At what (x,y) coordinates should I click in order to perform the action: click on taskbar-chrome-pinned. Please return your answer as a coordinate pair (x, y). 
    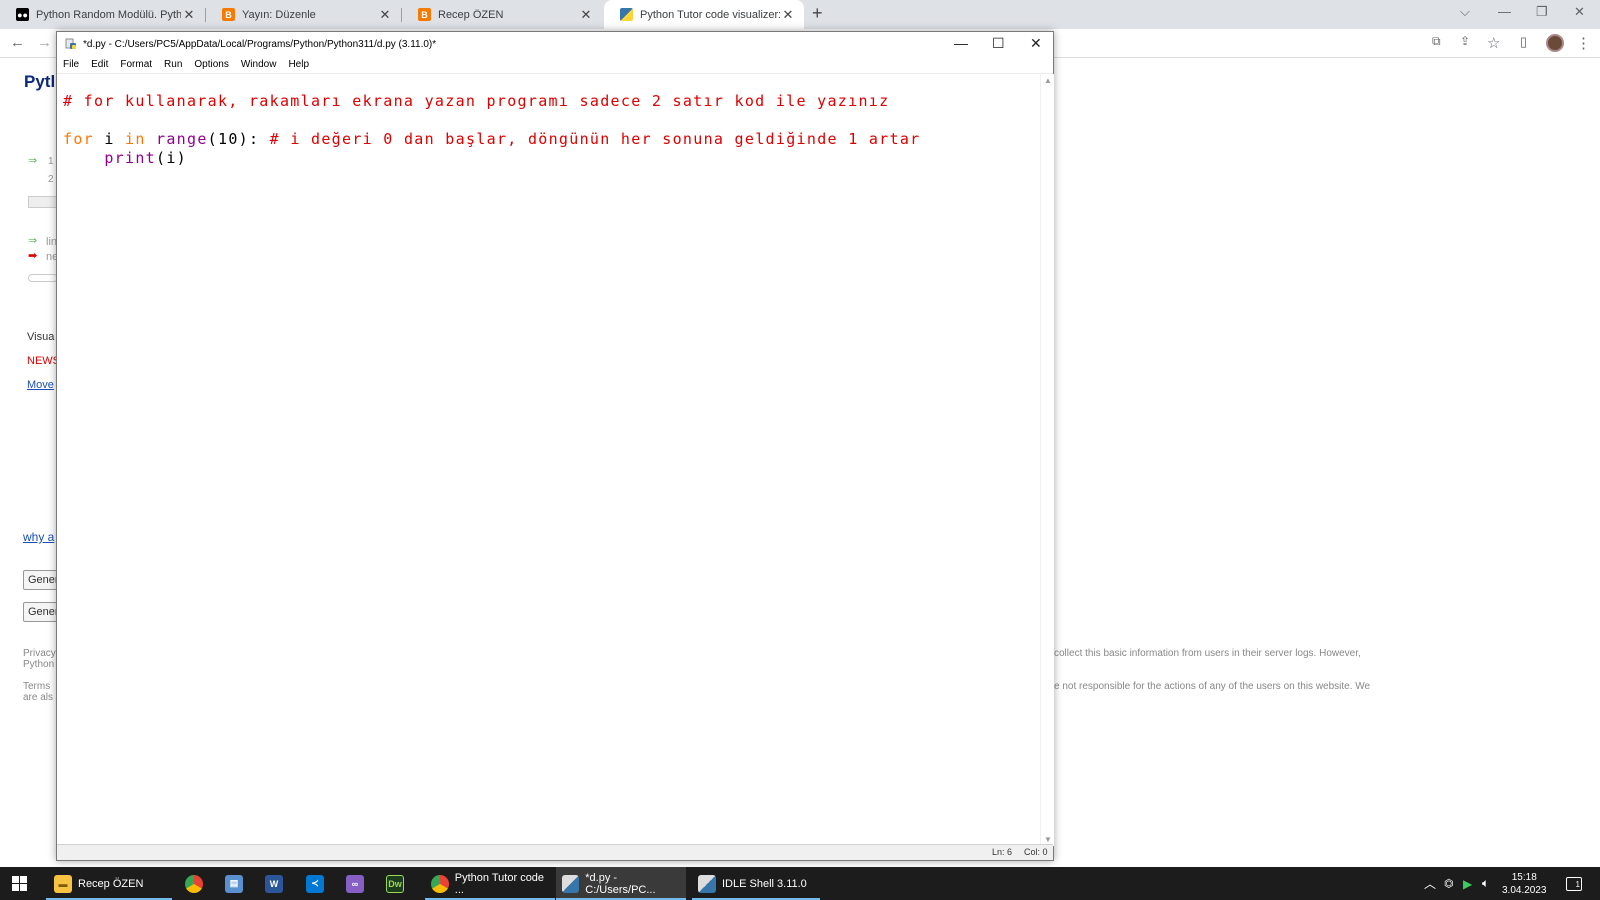
    Looking at the image, I should click on (197, 883).